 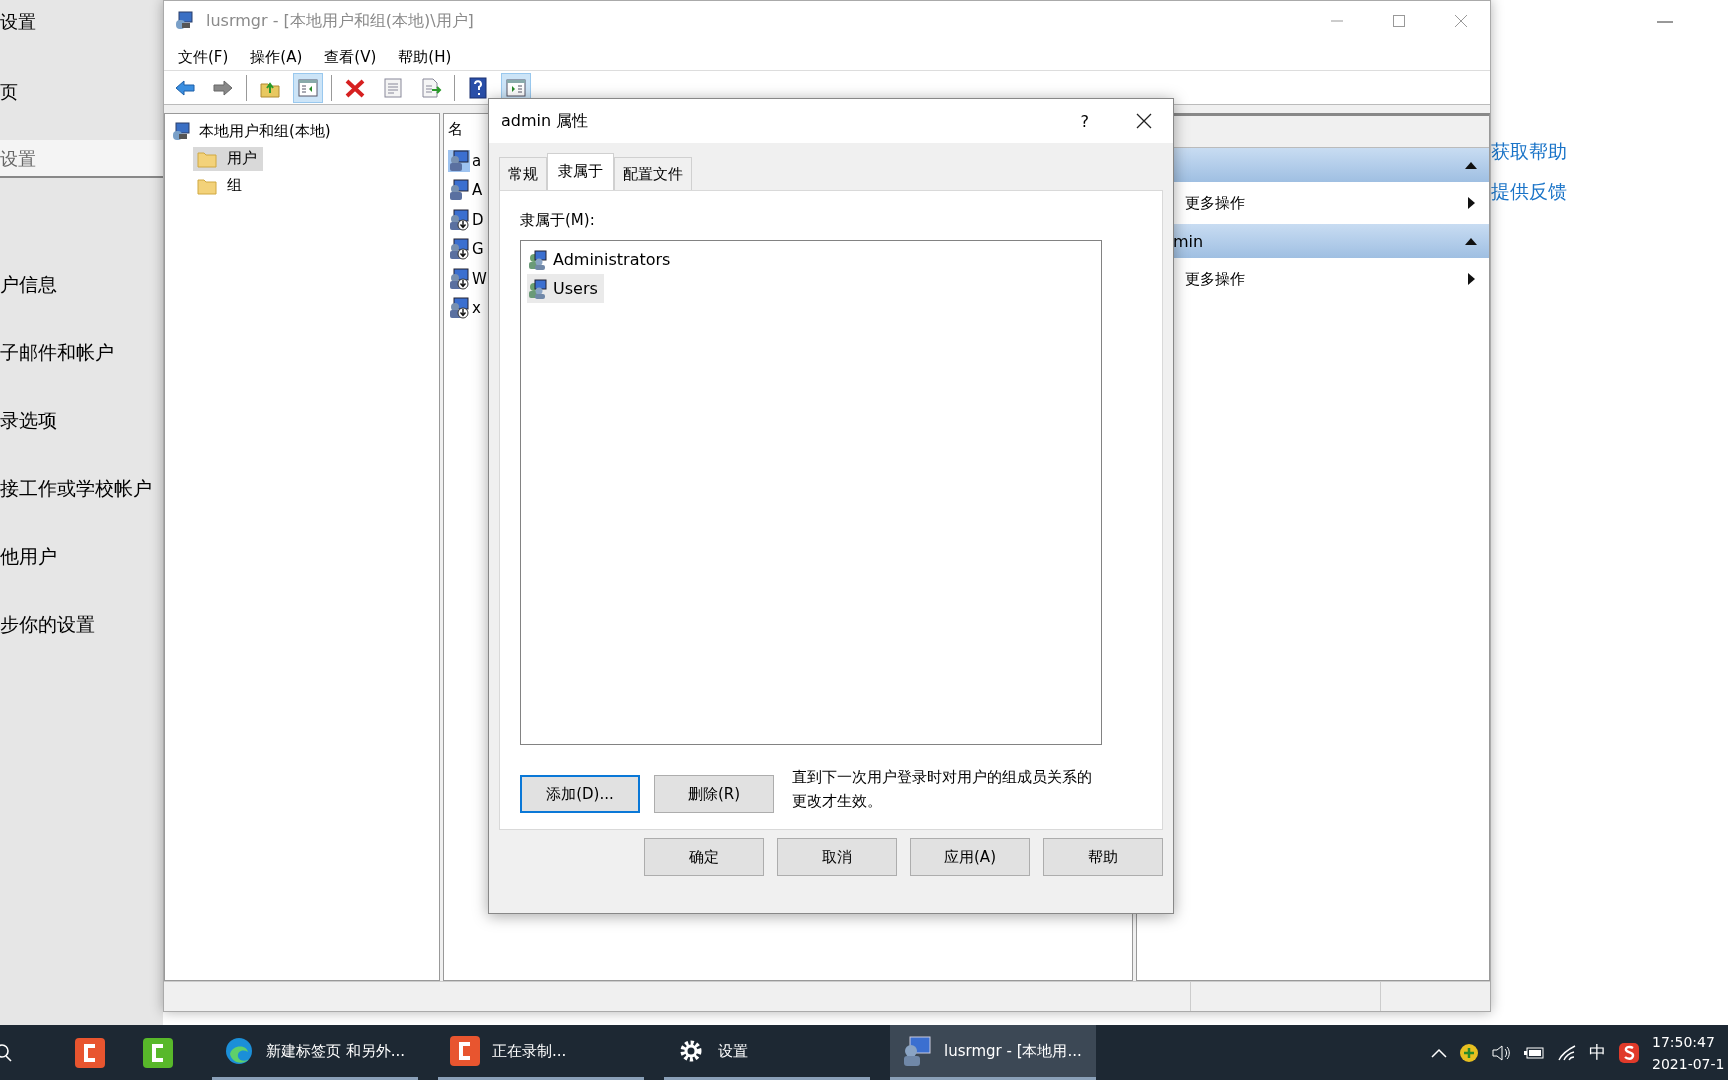 What do you see at coordinates (185, 21) in the screenshot?
I see `console-app-icon` at bounding box center [185, 21].